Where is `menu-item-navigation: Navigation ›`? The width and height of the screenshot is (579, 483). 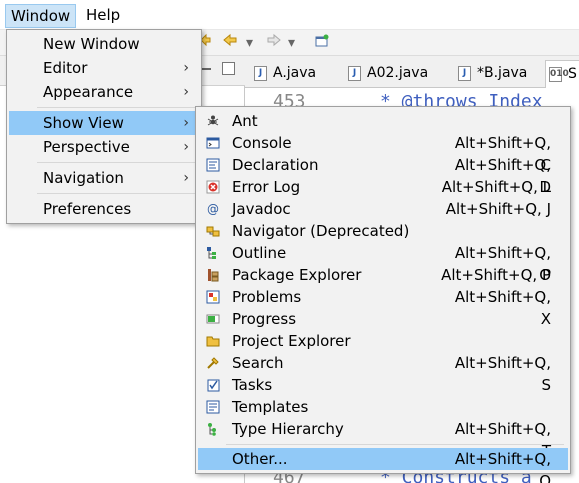 menu-item-navigation: Navigation › is located at coordinates (104, 178).